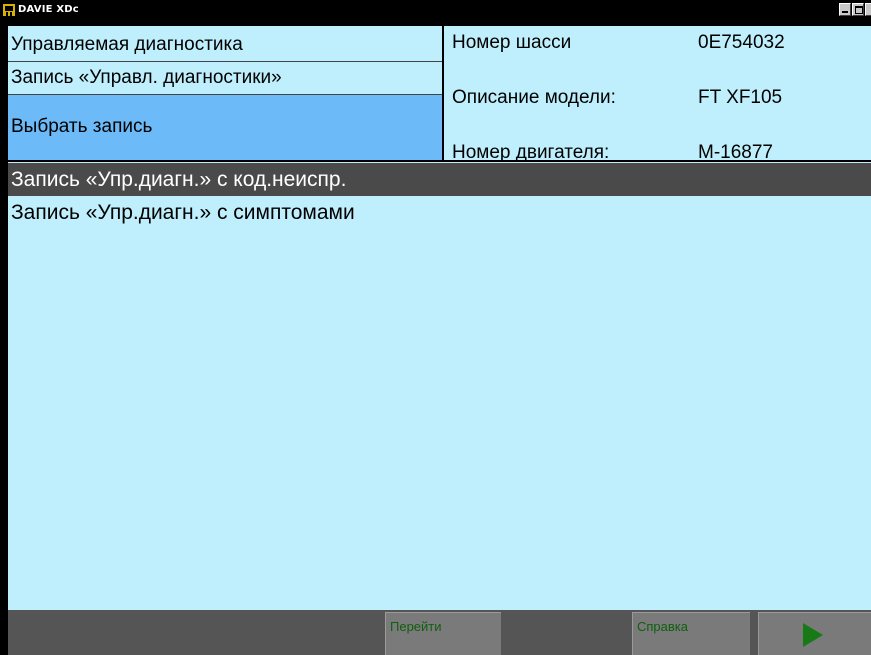 This screenshot has width=871, height=655. I want to click on nav-guided-diagnostics: Управляемая диагностика, so click(225, 44).